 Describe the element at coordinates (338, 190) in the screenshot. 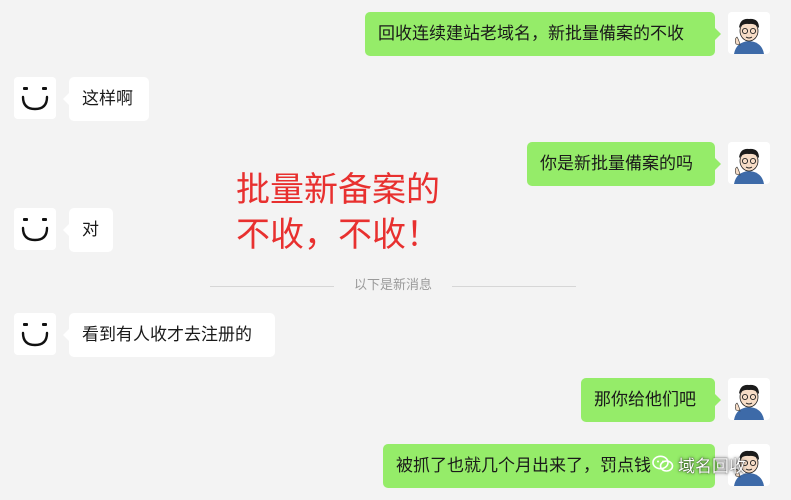

I see `overlay-line-1: 批量新备案的` at that location.